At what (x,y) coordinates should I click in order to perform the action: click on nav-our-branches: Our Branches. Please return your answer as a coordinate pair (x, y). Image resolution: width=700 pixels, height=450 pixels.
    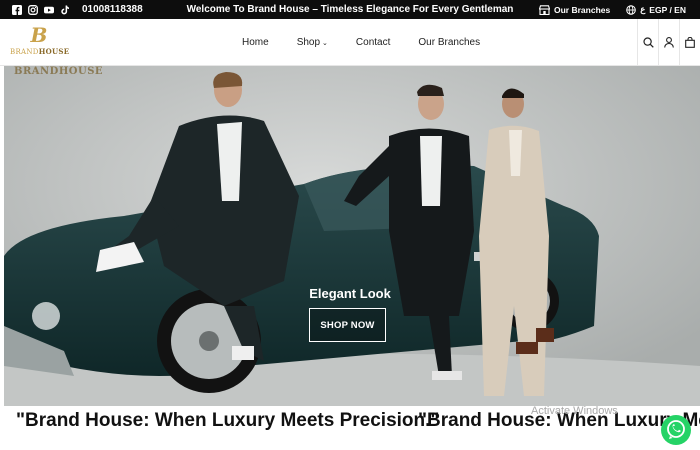
    Looking at the image, I should click on (449, 42).